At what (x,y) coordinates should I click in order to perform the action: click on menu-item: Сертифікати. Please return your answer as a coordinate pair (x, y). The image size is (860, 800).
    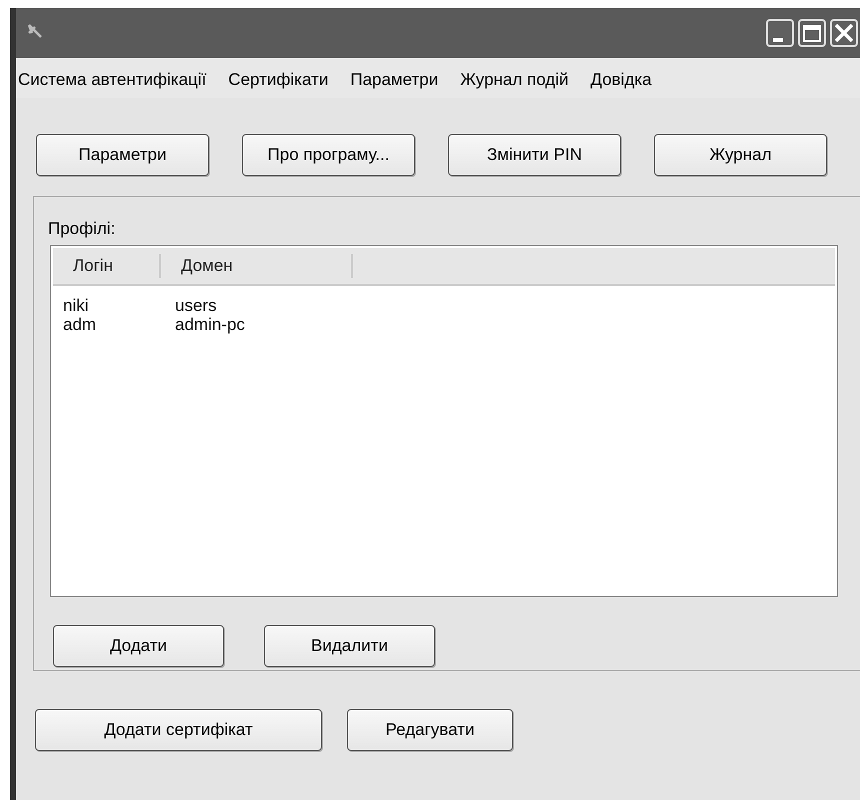
    Looking at the image, I should click on (278, 84).